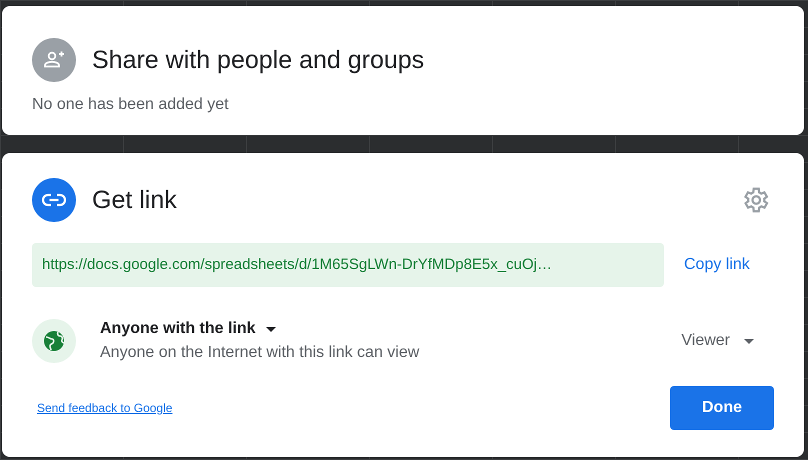  I want to click on access-description: Anyone on the Internet with this link can view, so click(260, 353).